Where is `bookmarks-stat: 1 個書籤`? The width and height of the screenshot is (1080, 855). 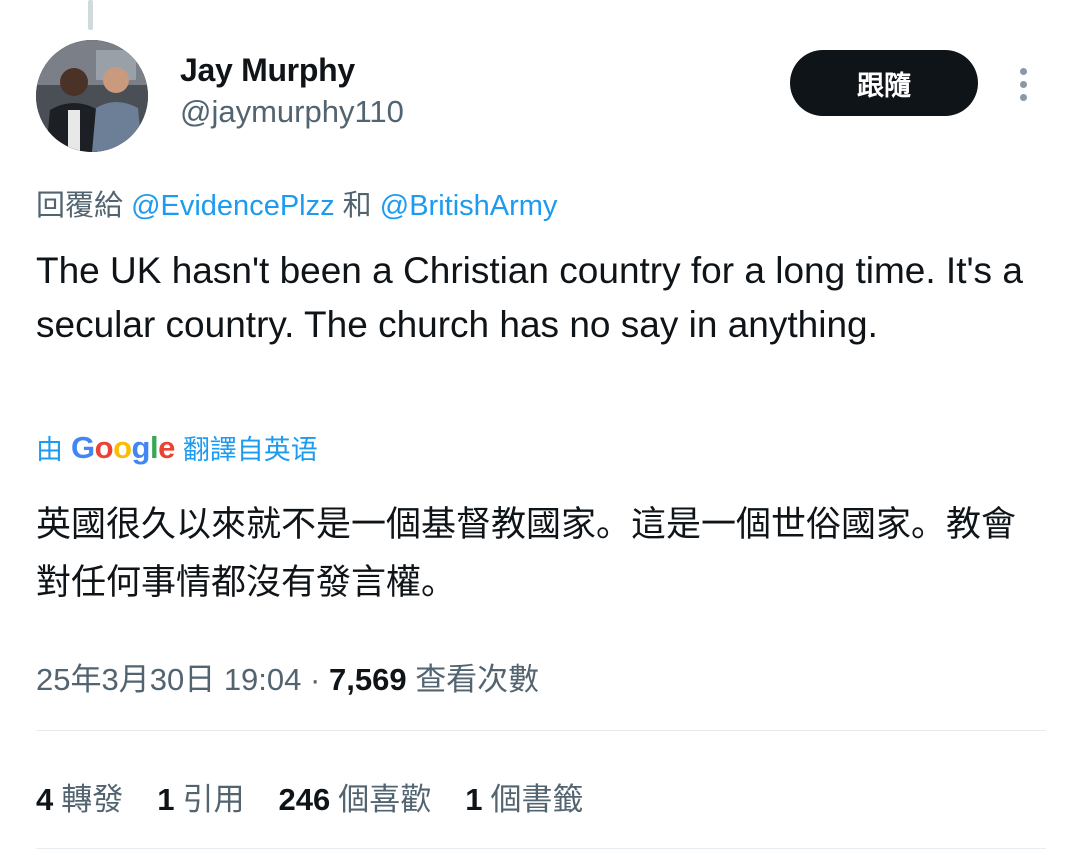 bookmarks-stat: 1 個書籤 is located at coordinates (524, 796).